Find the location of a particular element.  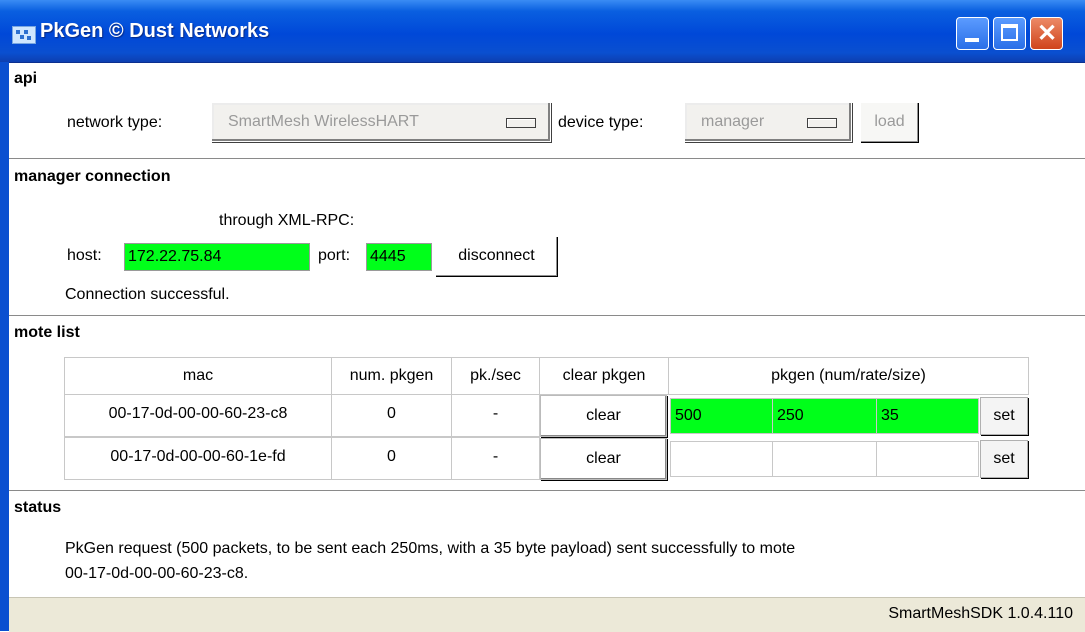

pkgen-size-input: 35 is located at coordinates (927, 416).